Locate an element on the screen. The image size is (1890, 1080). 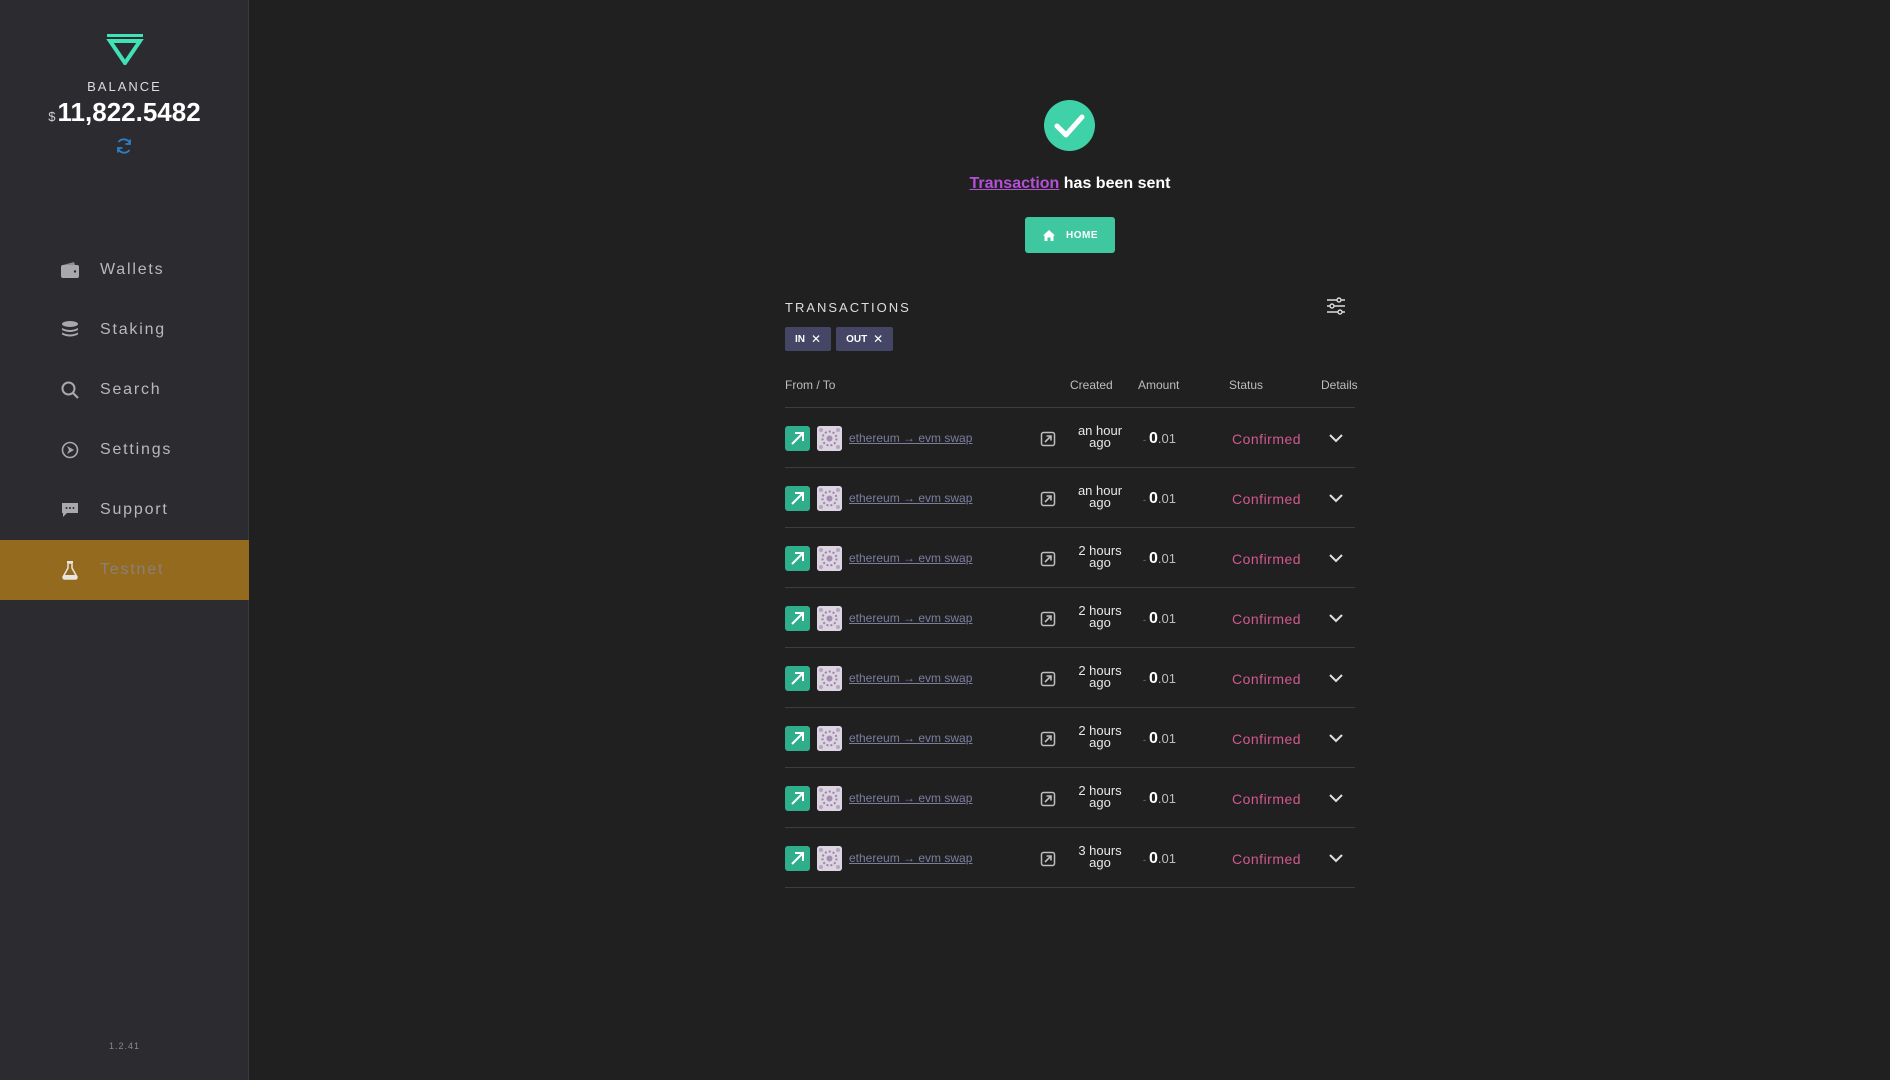
filter-chip-in: IN ✕ is located at coordinates (808, 339).